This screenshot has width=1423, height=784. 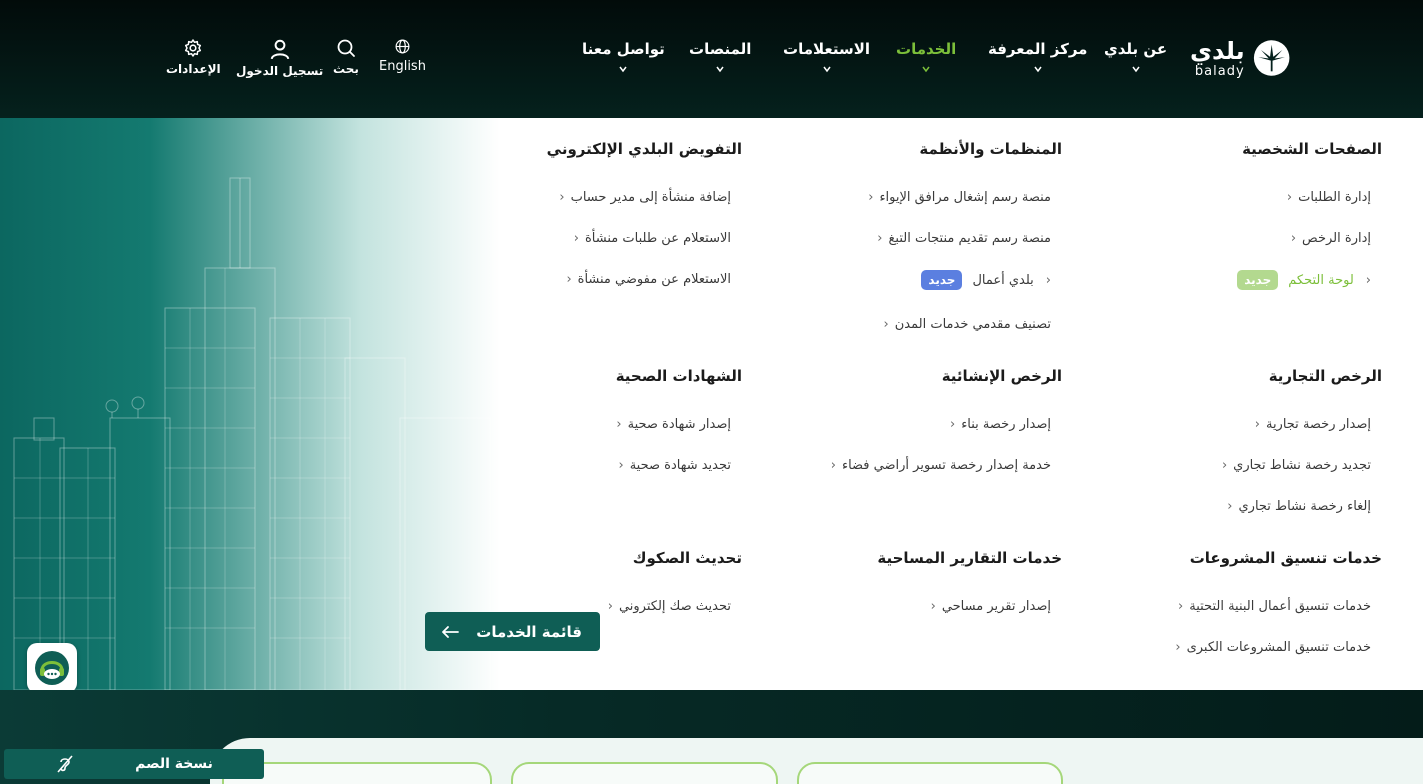 I want to click on menu-link-dashboard: لوحة التحكم جديد ‹, so click(x=1304, y=280).